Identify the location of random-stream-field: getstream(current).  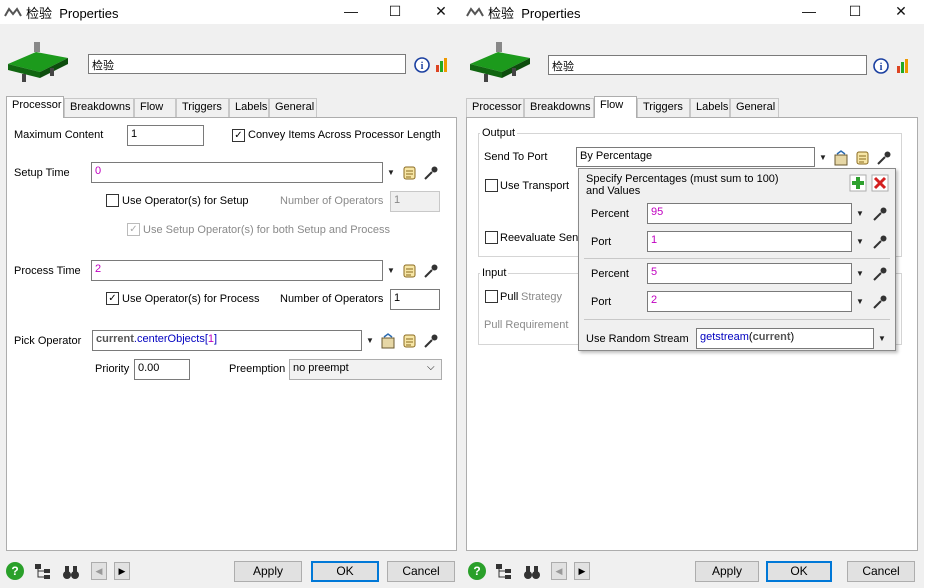
(785, 338).